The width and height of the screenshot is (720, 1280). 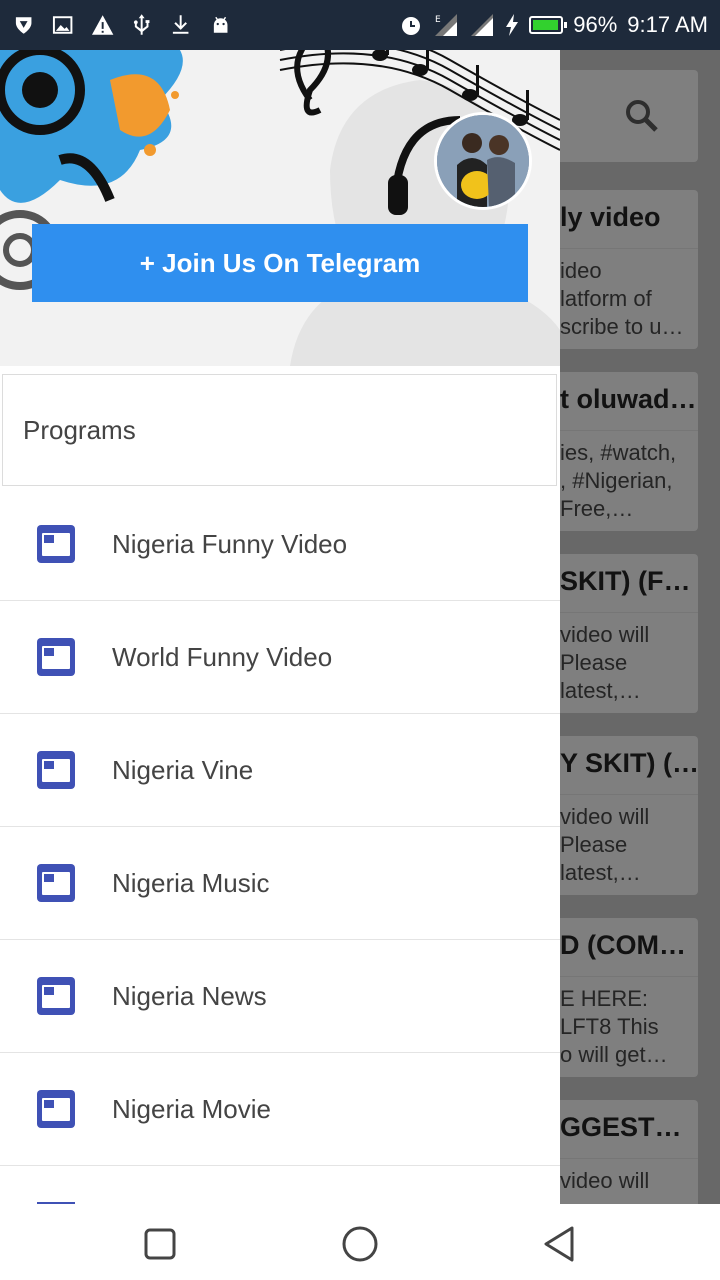 What do you see at coordinates (181, 24) in the screenshot?
I see `download-icon` at bounding box center [181, 24].